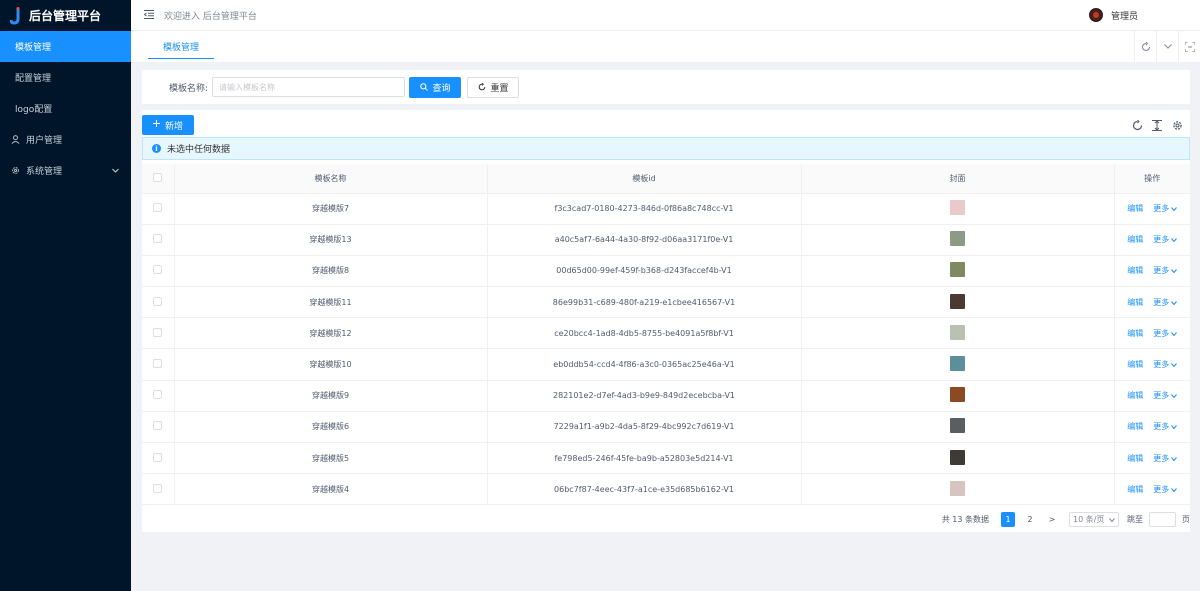 The width and height of the screenshot is (1200, 591). What do you see at coordinates (309, 87) in the screenshot?
I see `template-name-input` at bounding box center [309, 87].